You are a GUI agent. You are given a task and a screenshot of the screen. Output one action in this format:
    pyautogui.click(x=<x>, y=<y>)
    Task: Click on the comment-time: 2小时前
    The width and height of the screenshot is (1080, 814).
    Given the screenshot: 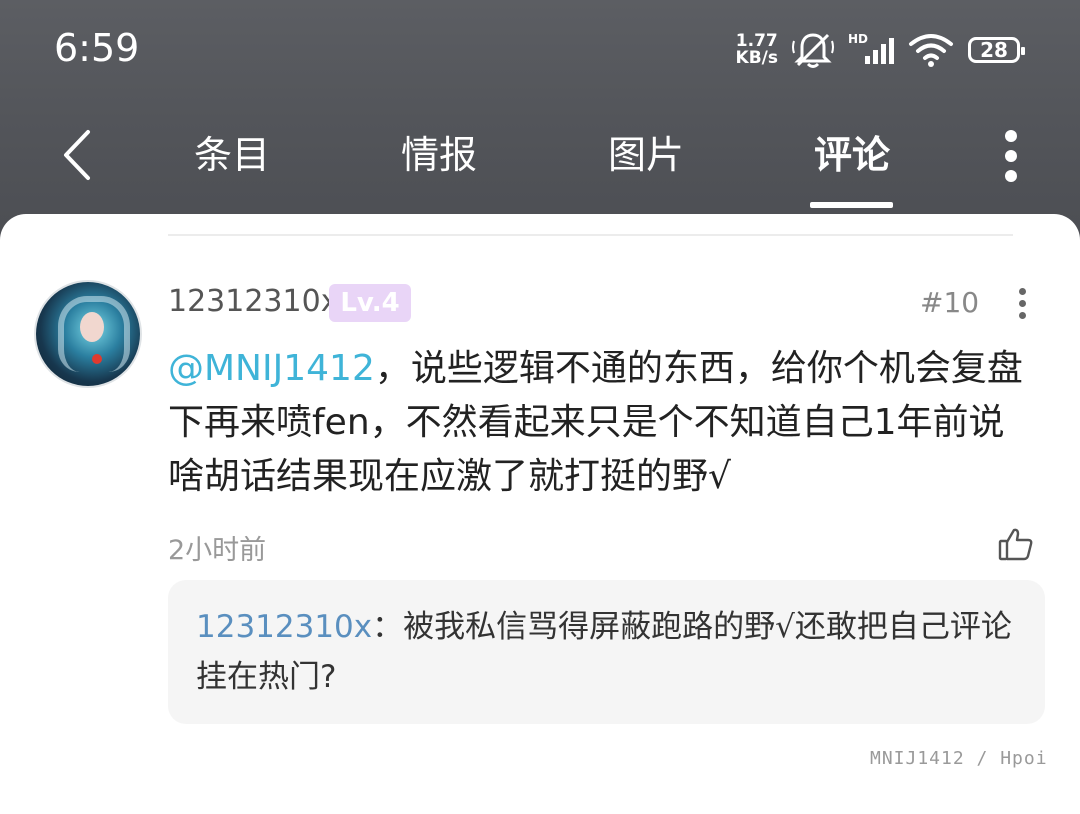 What is the action you would take?
    pyautogui.click(x=217, y=550)
    